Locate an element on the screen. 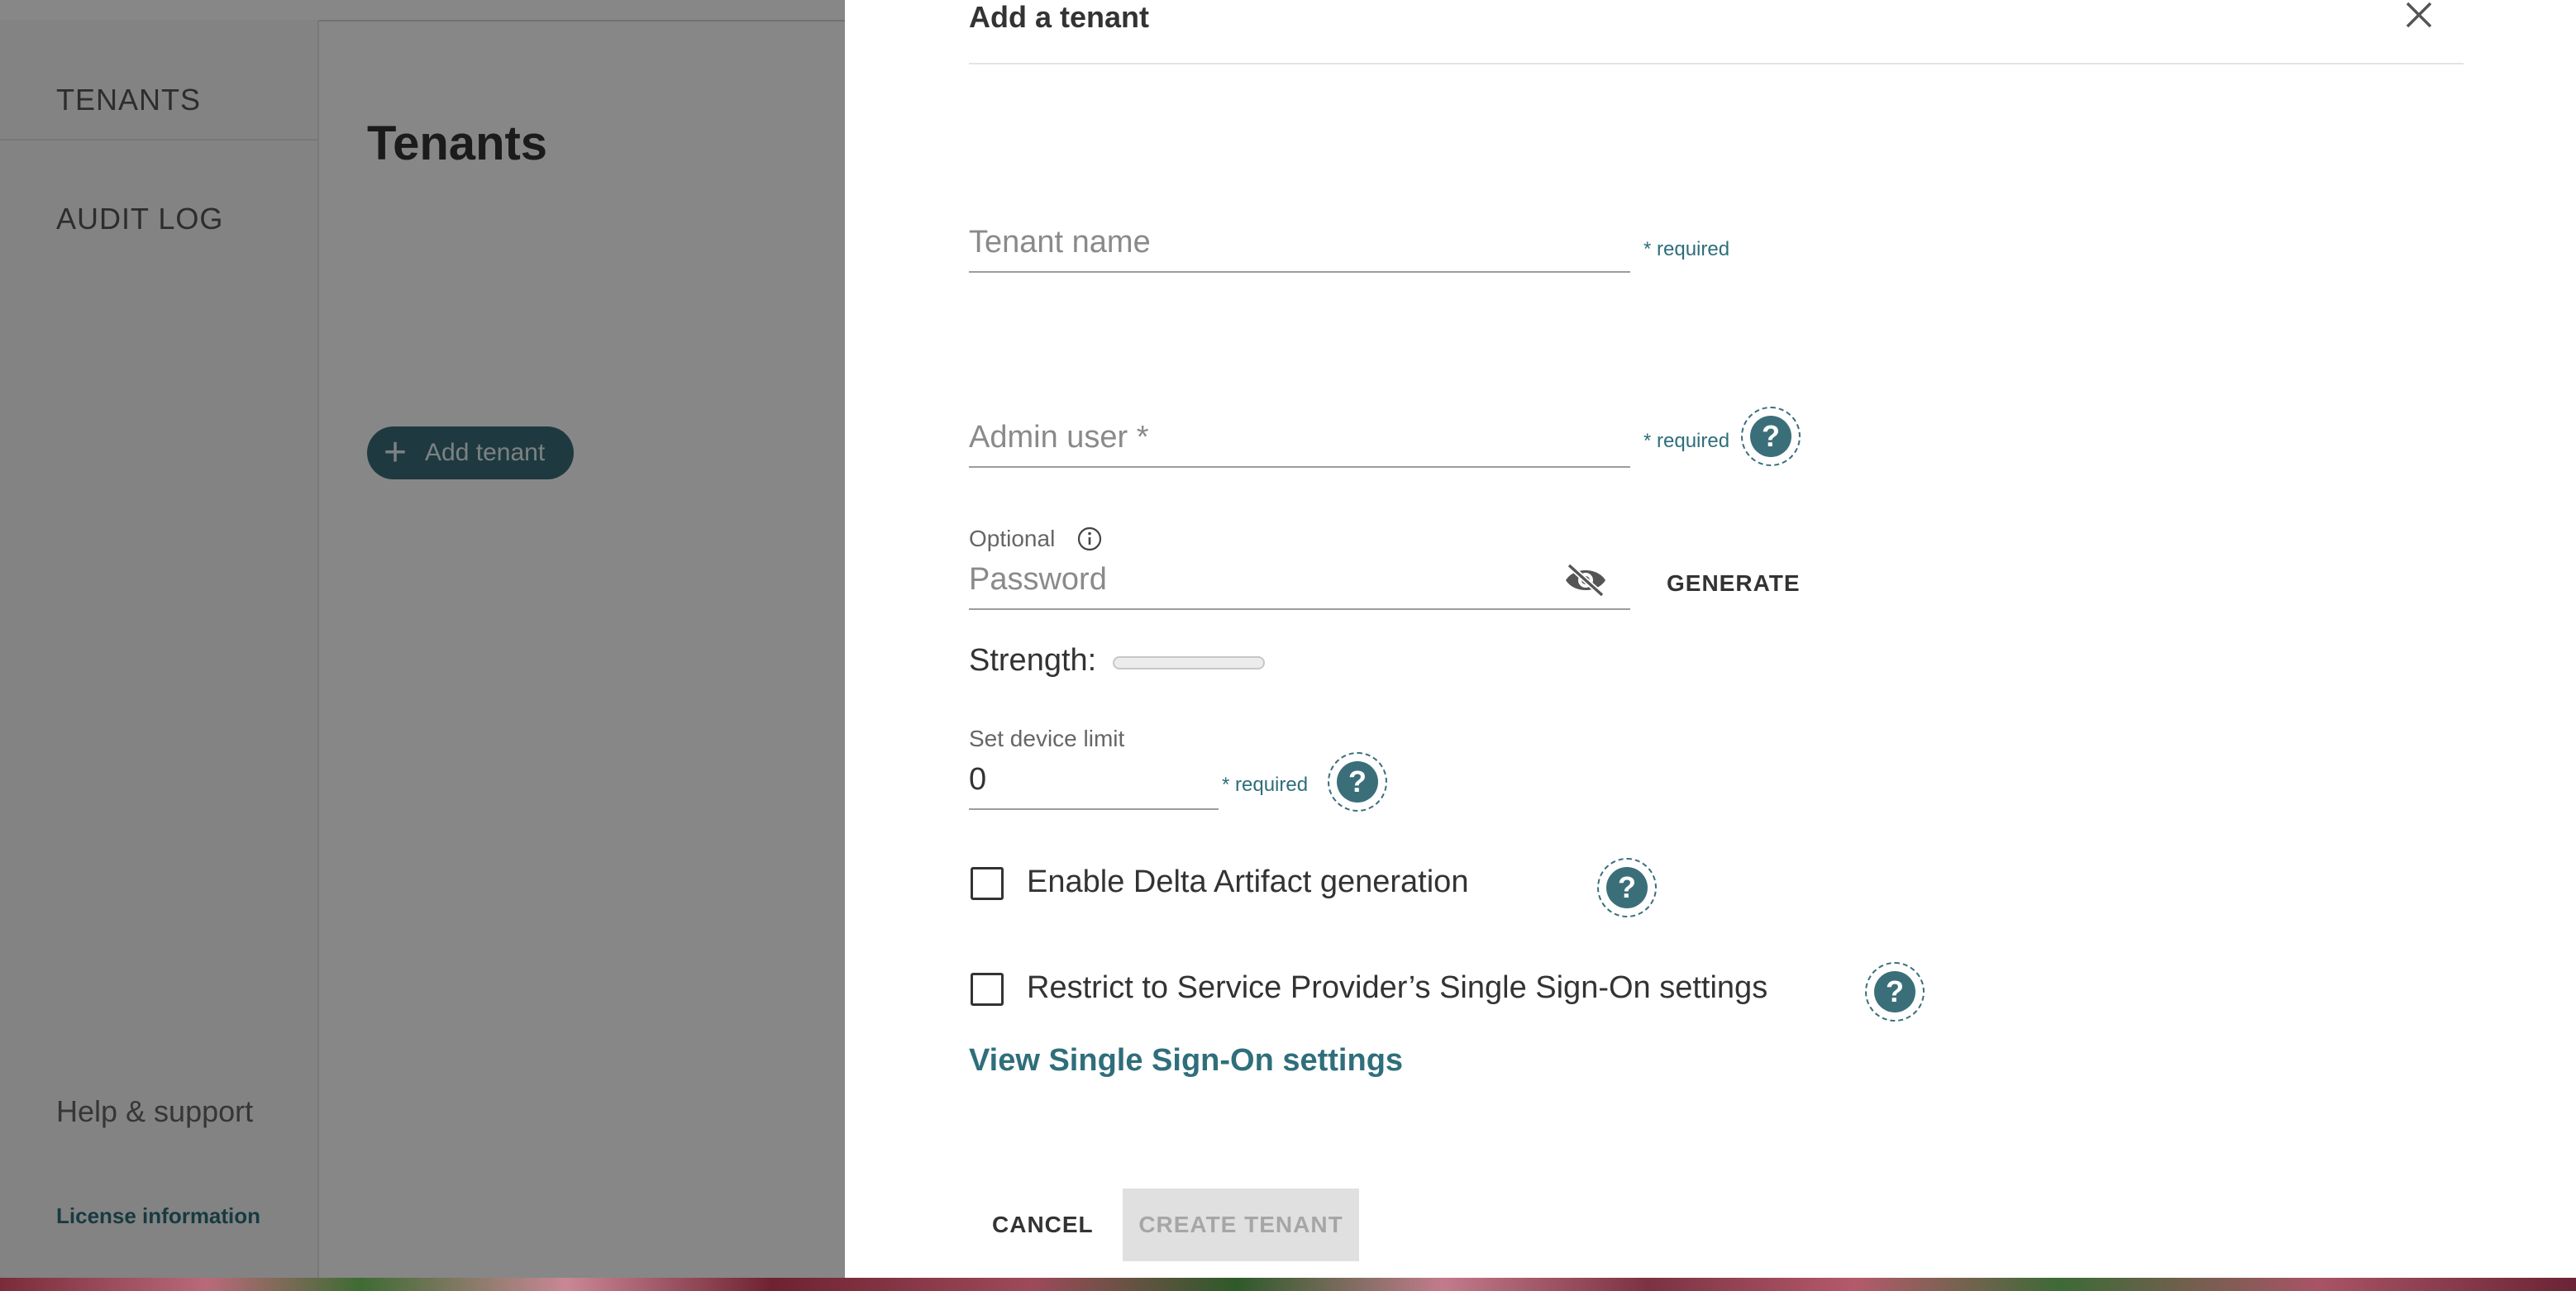 Image resolution: width=2576 pixels, height=1291 pixels. tenant-name-input: Tenant name is located at coordinates (1060, 242).